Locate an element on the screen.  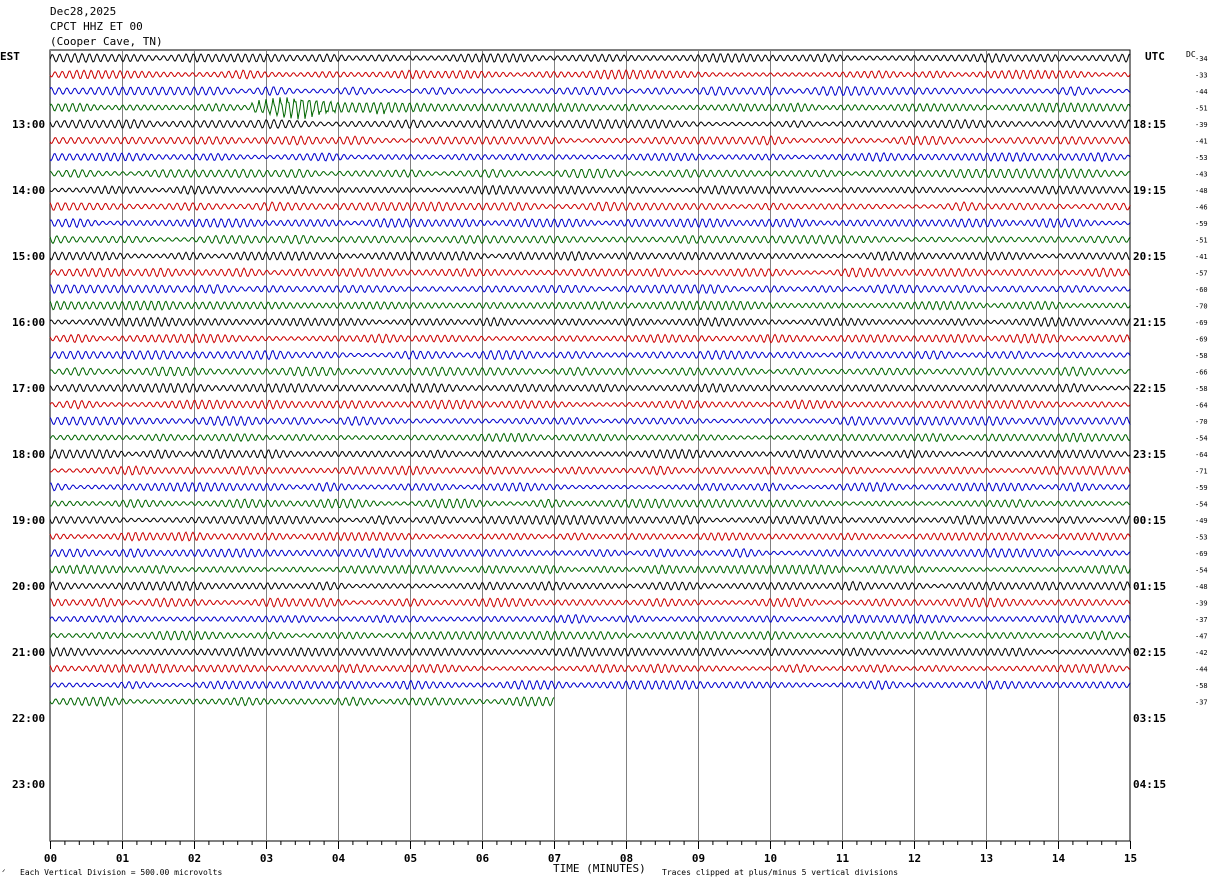
x-tick-label: 00 is located at coordinates (50, 858).